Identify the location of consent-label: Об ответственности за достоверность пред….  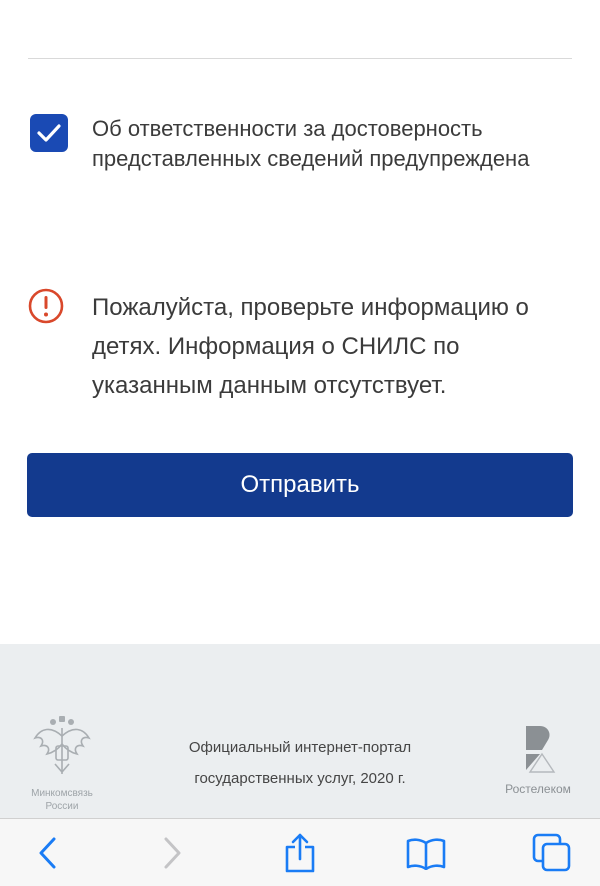
(311, 143).